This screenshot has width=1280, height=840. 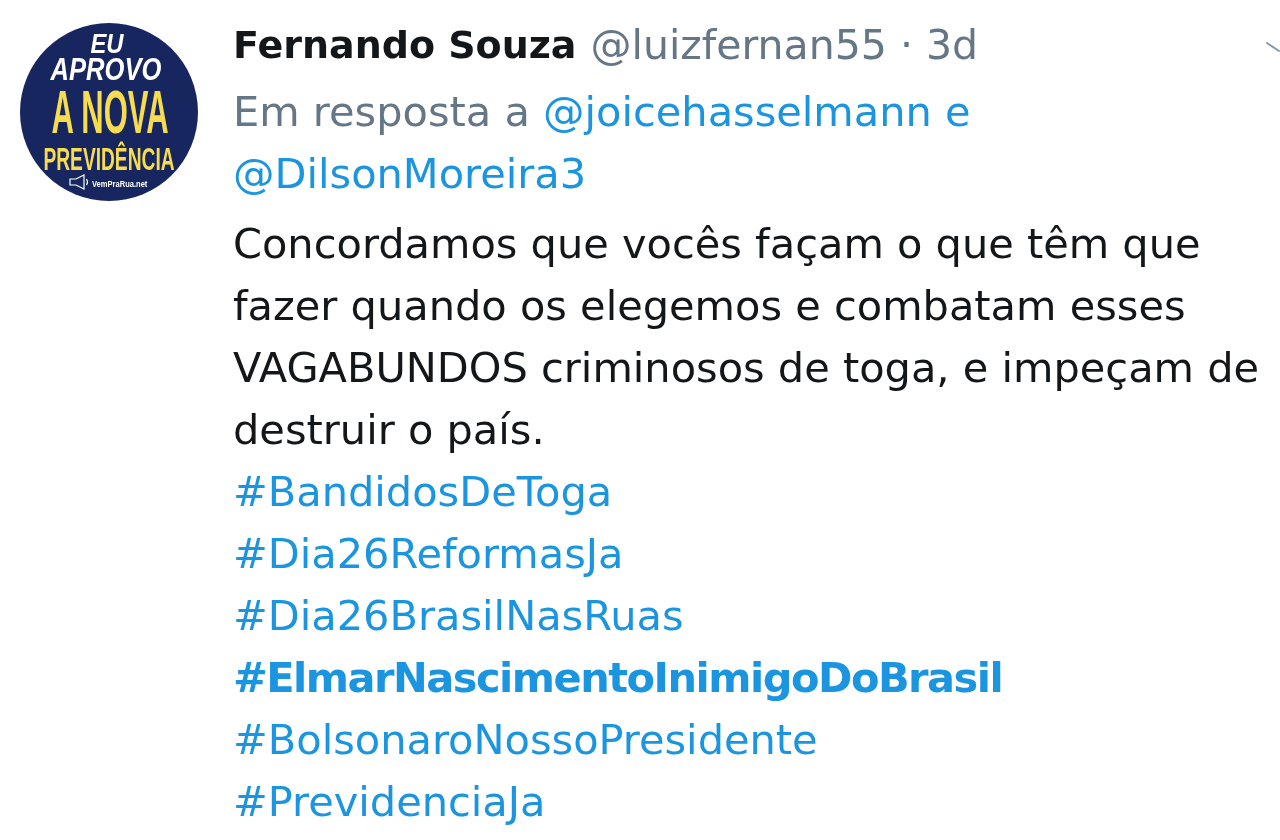 I want to click on hashtag-link: #ElmarNascimentoInimigoDoBrasil, so click(x=618, y=678).